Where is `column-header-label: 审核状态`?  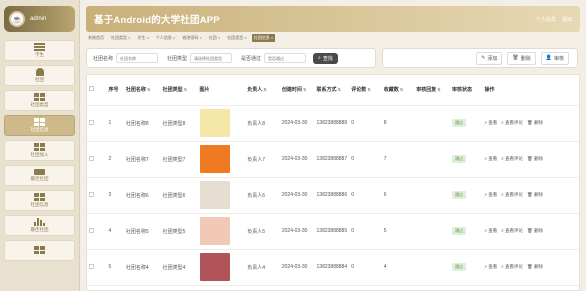
column-header-label: 审核状态 is located at coordinates (461, 90).